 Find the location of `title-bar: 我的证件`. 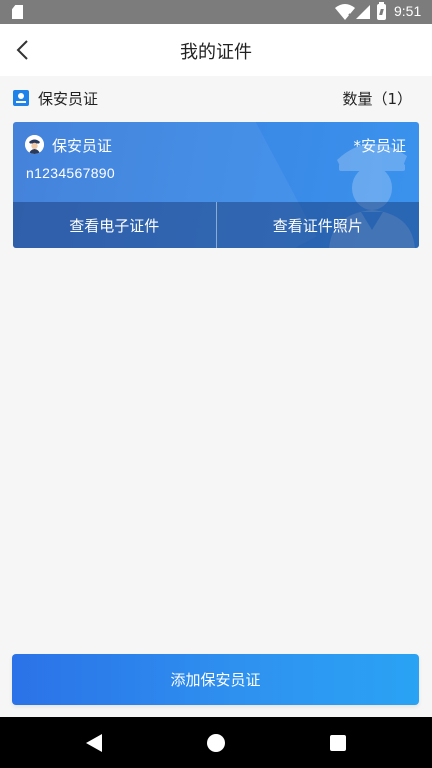

title-bar: 我的证件 is located at coordinates (216, 50).